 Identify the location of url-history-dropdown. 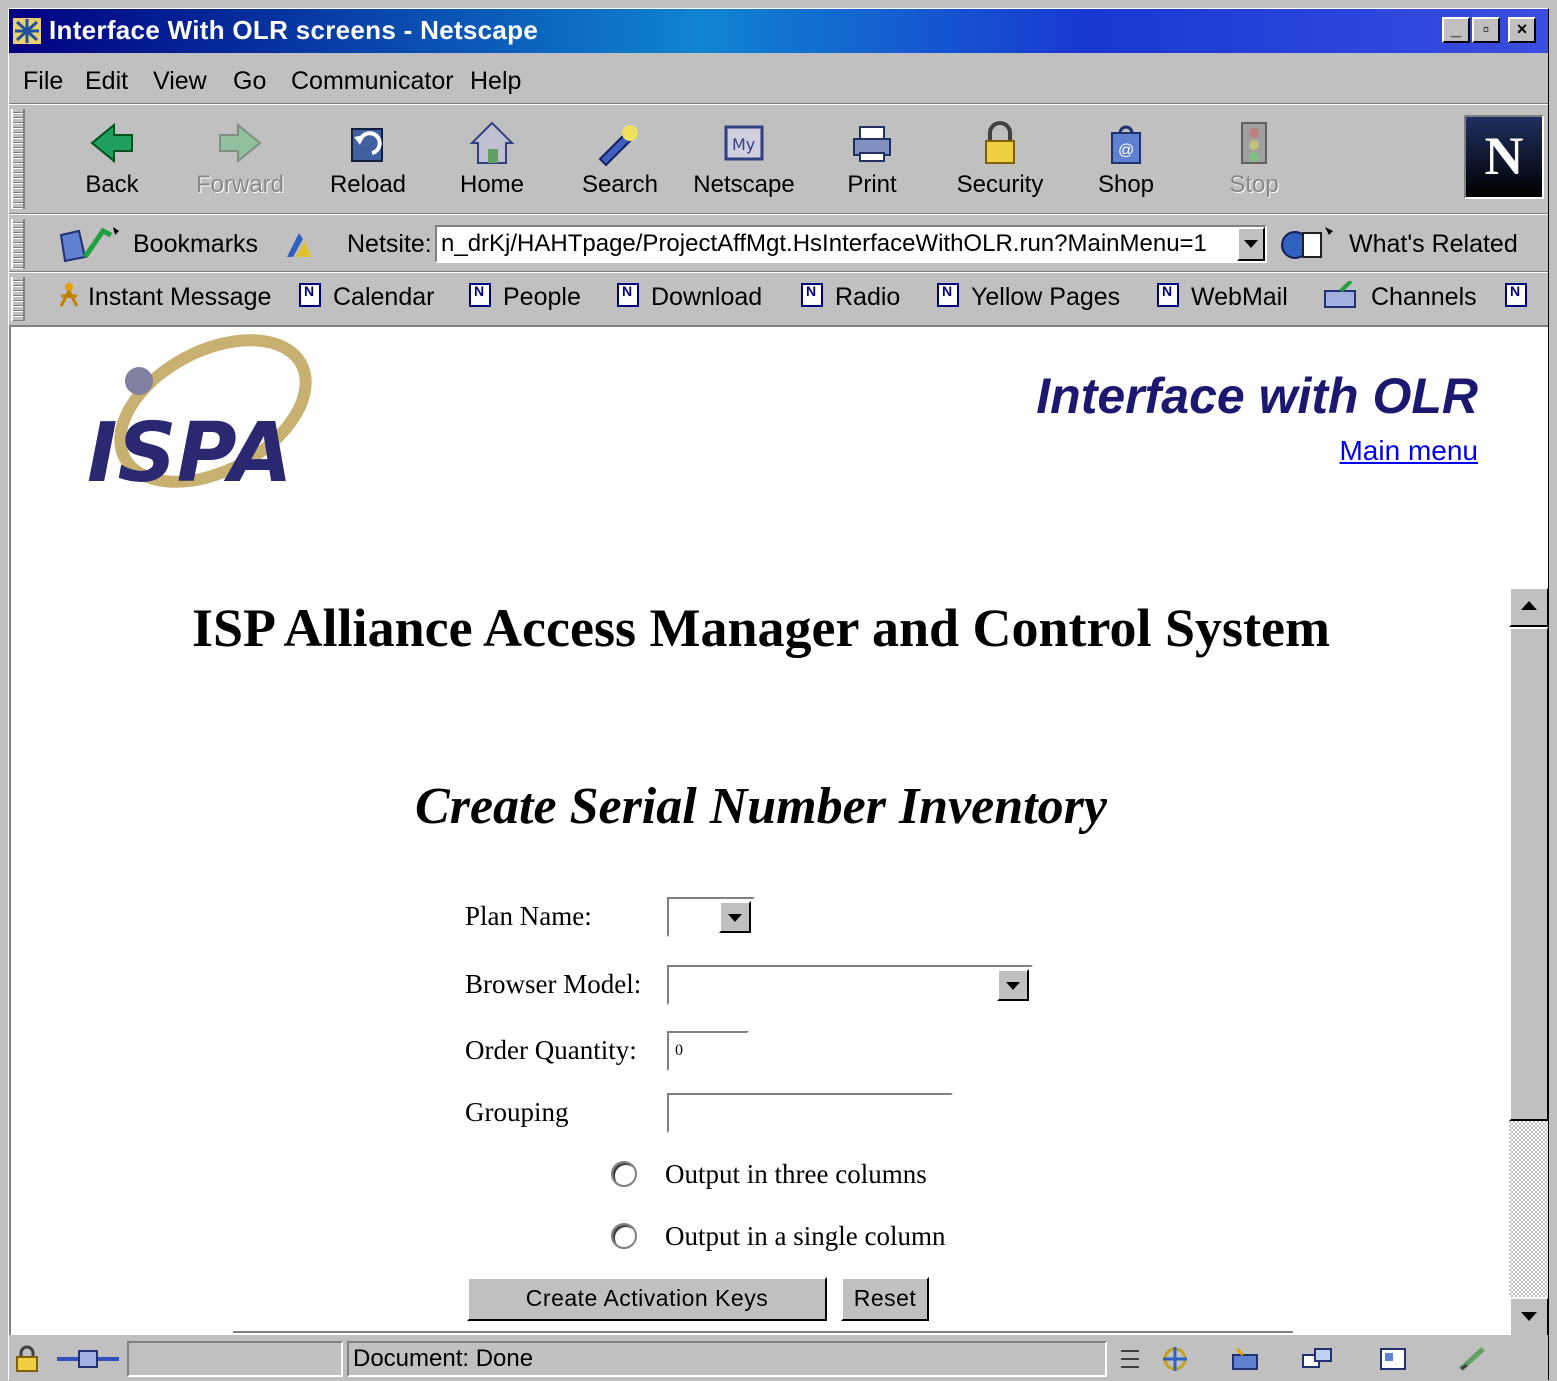
(1251, 244).